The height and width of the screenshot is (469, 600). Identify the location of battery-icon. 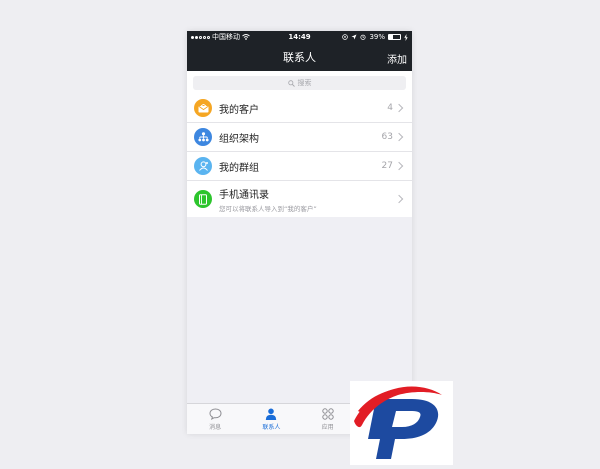
(394, 37).